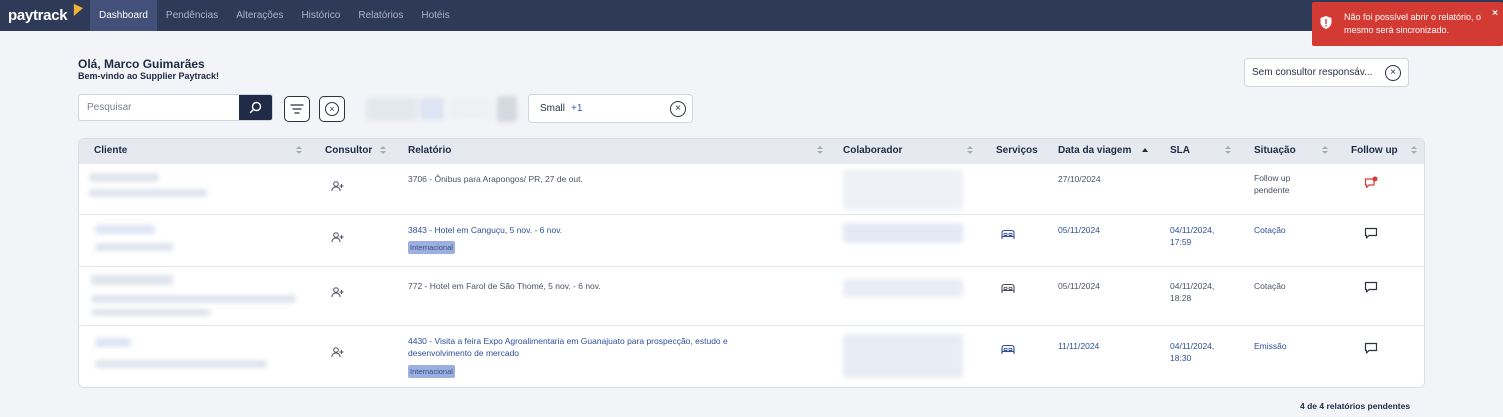  What do you see at coordinates (1079, 346) in the screenshot?
I see `travel-date: 11/11/2024` at bounding box center [1079, 346].